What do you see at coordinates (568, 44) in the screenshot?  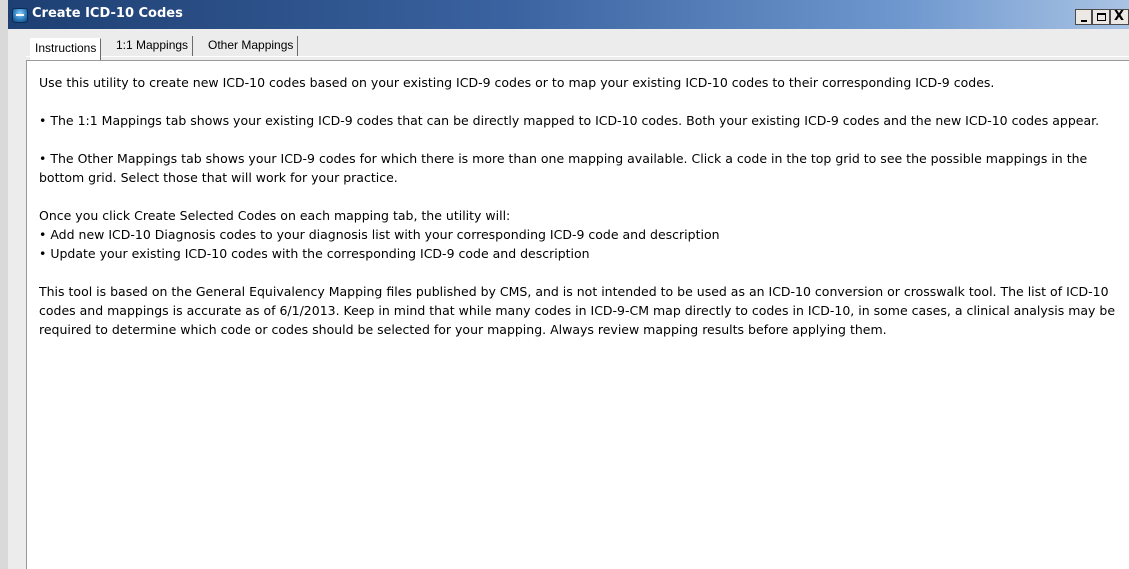 I see `tab-strip: Instructions 1:1 Mappings Other Mappings` at bounding box center [568, 44].